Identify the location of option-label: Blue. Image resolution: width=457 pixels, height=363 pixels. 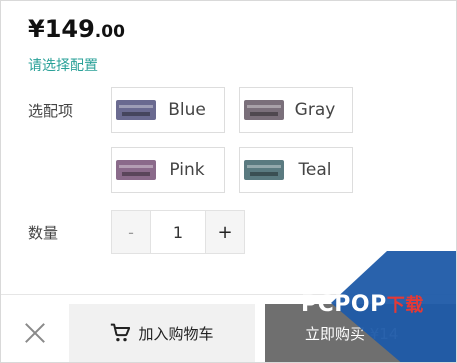
(187, 110).